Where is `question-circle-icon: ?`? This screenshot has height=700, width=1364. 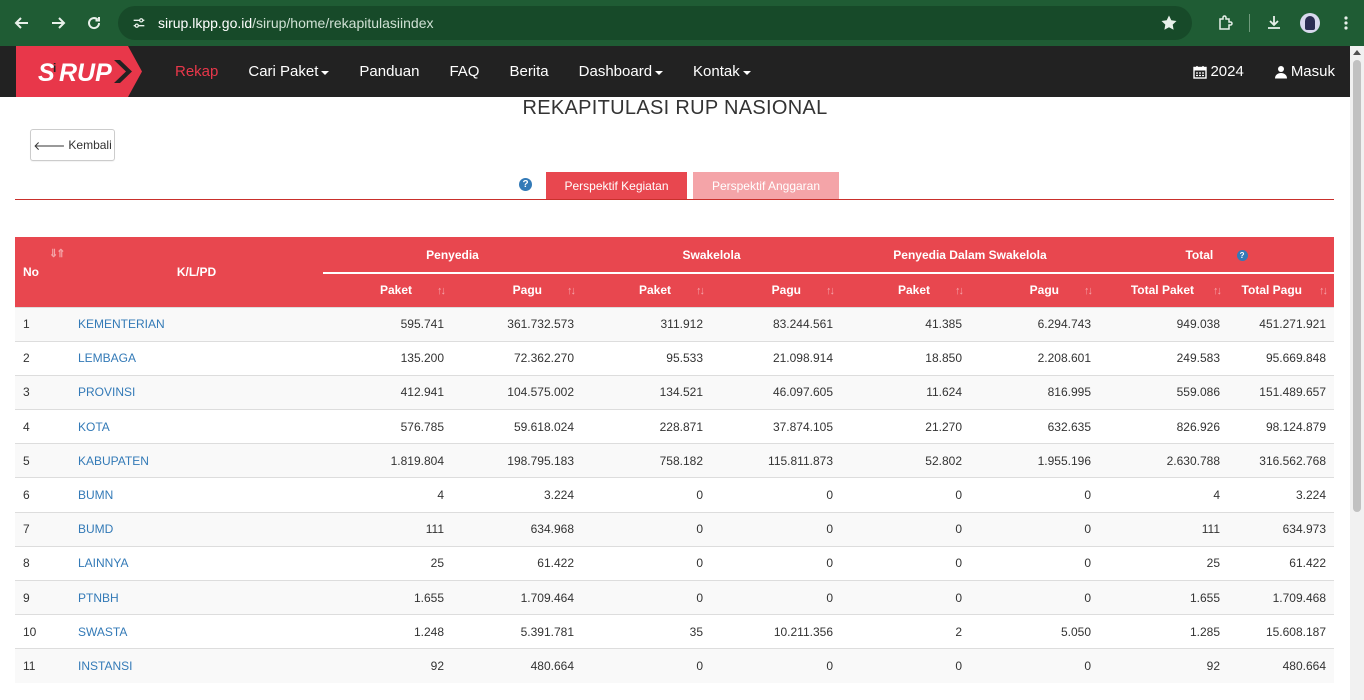 question-circle-icon: ? is located at coordinates (525, 184).